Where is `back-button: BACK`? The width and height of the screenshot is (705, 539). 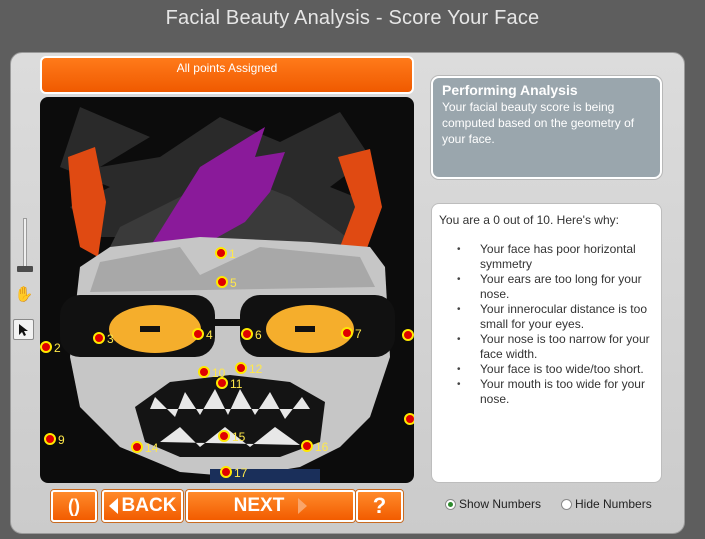 back-button: BACK is located at coordinates (142, 506).